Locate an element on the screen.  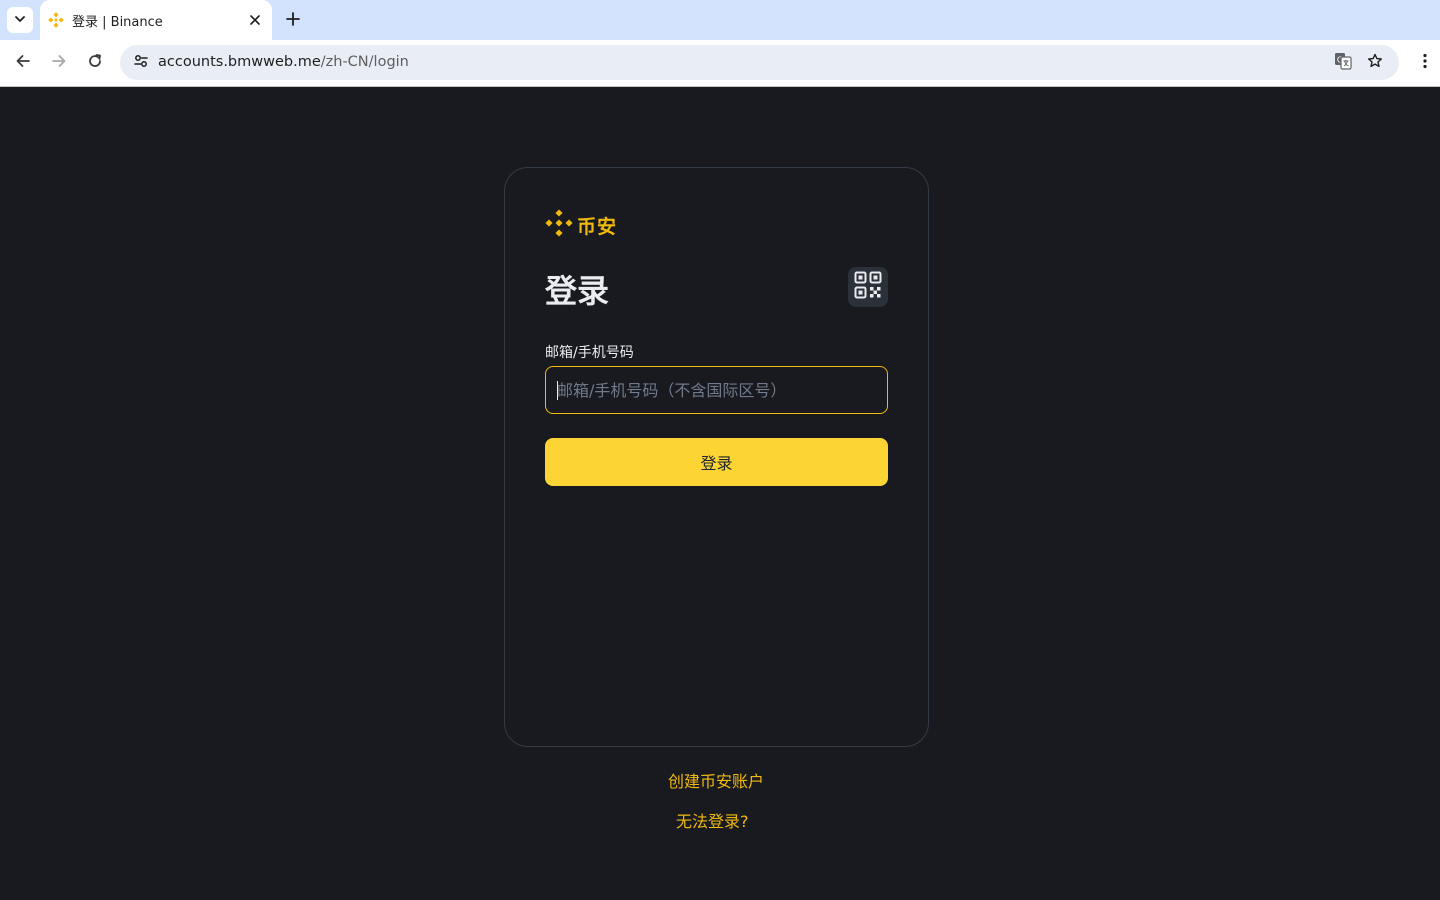
qr-code-icon is located at coordinates (868, 287).